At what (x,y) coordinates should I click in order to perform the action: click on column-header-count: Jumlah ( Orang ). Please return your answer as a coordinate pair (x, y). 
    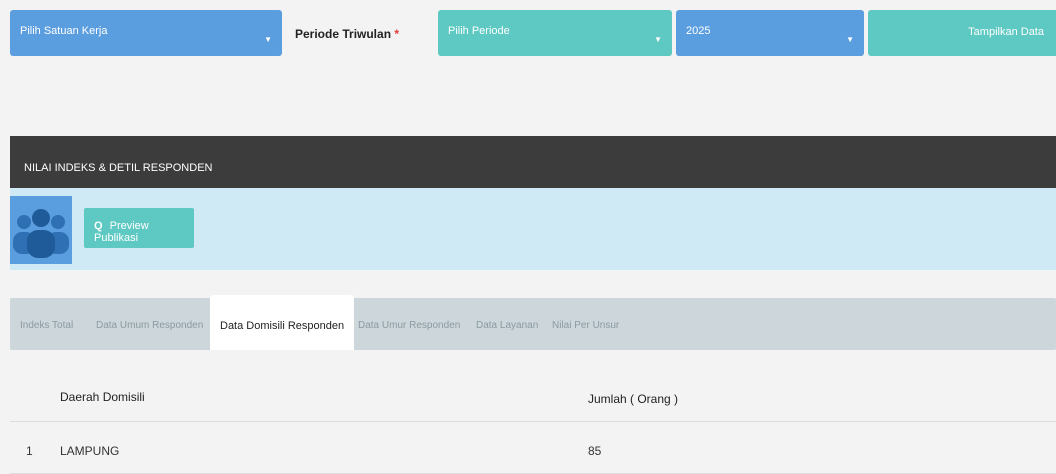
    Looking at the image, I should click on (633, 399).